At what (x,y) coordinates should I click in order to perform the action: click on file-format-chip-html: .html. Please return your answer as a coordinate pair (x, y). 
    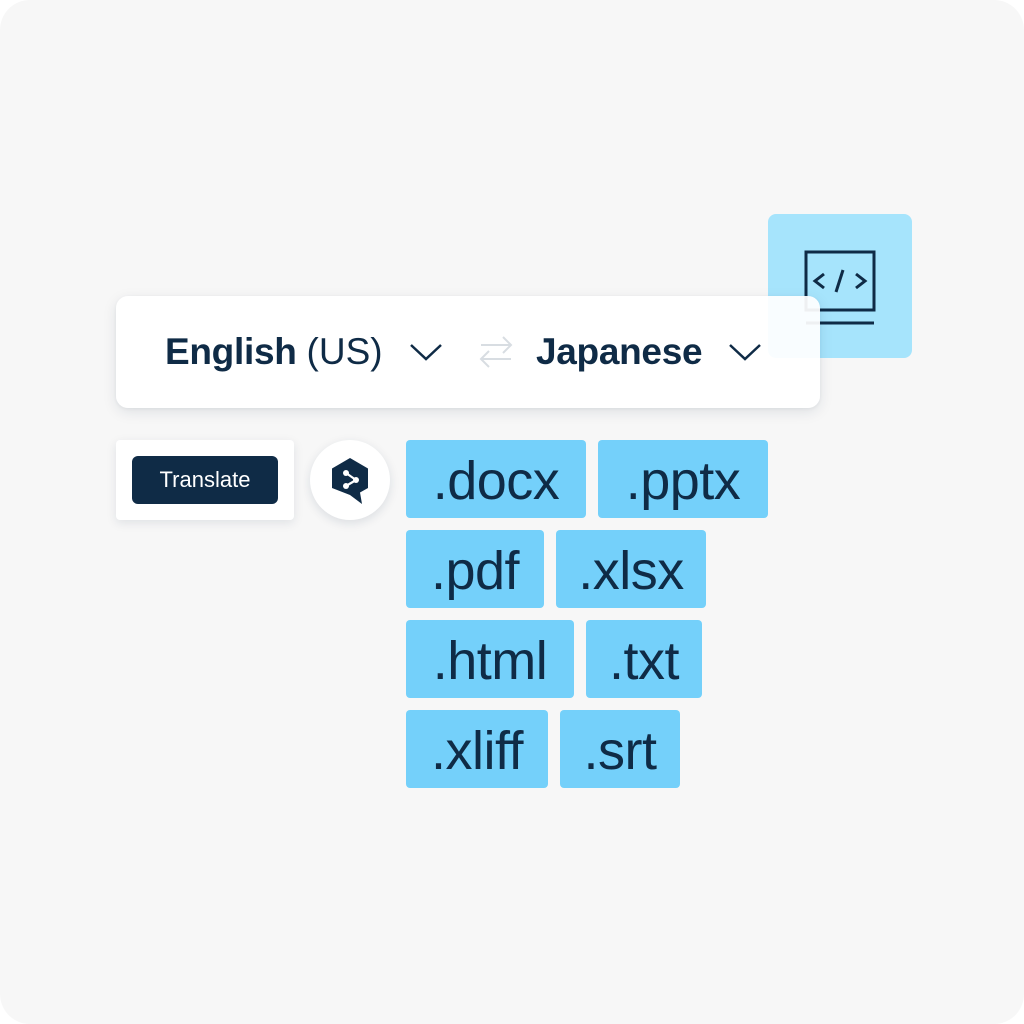
    Looking at the image, I should click on (490, 659).